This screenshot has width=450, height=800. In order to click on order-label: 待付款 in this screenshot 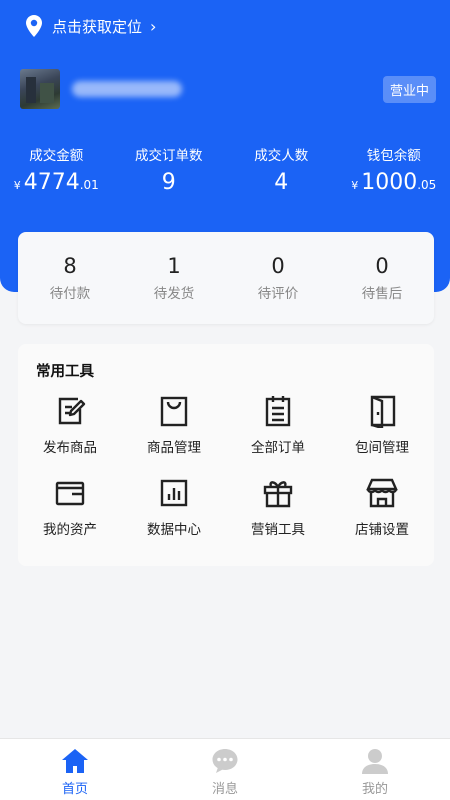, I will do `click(70, 294)`.